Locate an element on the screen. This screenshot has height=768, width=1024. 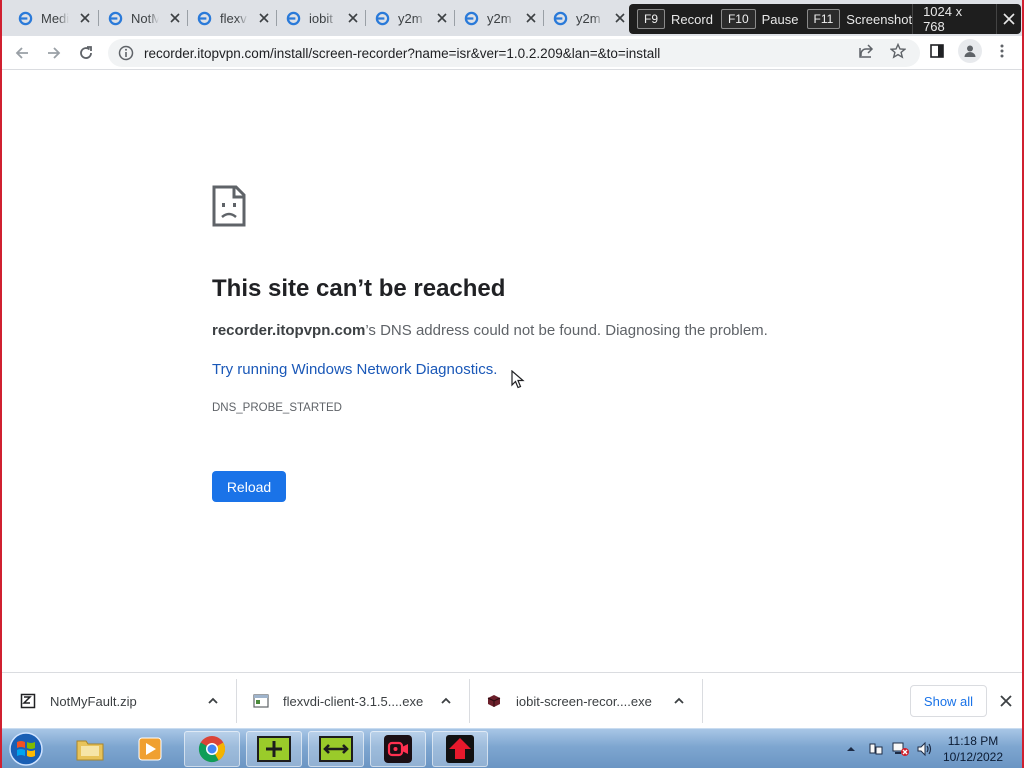
windows-taskbar: 11:18 PM 10/12/2022 is located at coordinates (512, 748).